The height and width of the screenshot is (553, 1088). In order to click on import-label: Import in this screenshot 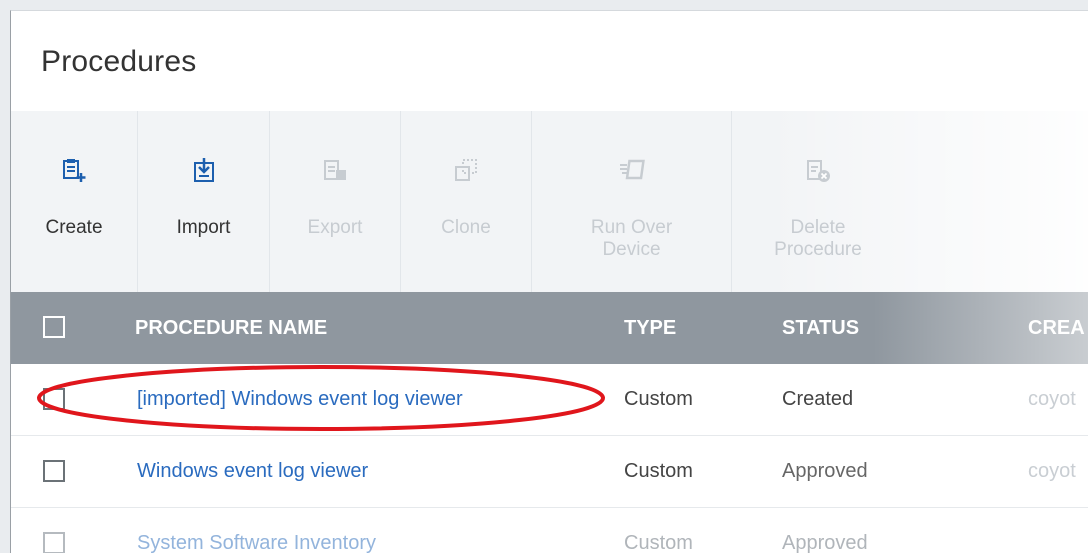, I will do `click(203, 227)`.